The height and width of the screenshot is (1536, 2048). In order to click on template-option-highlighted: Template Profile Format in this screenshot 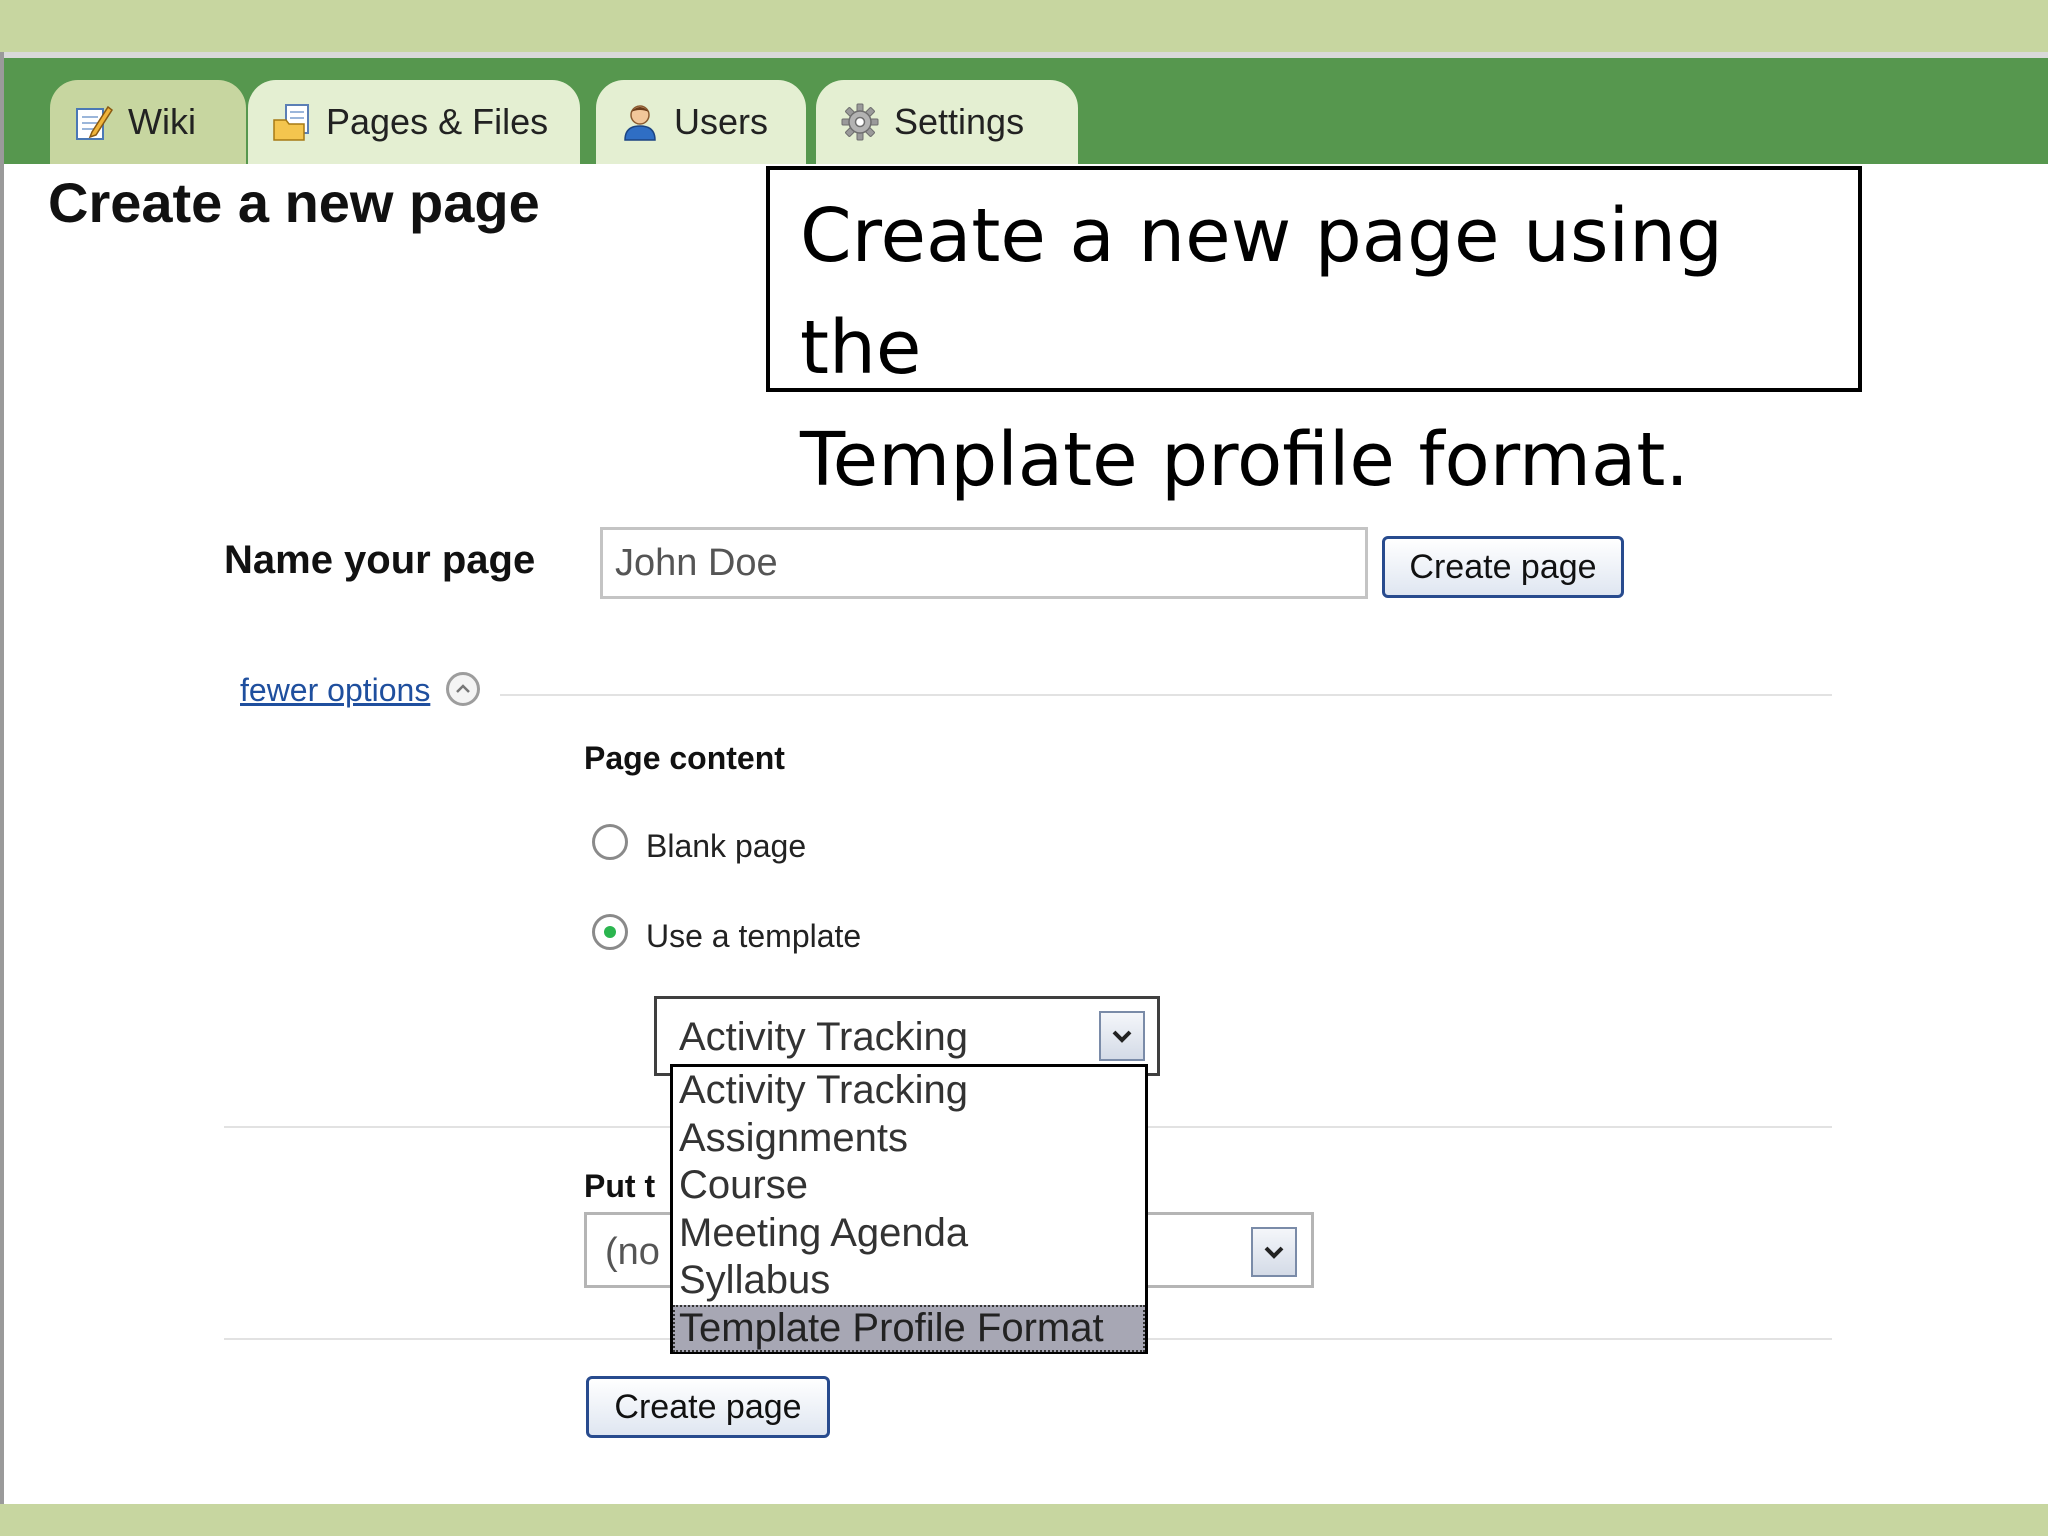, I will do `click(909, 1328)`.